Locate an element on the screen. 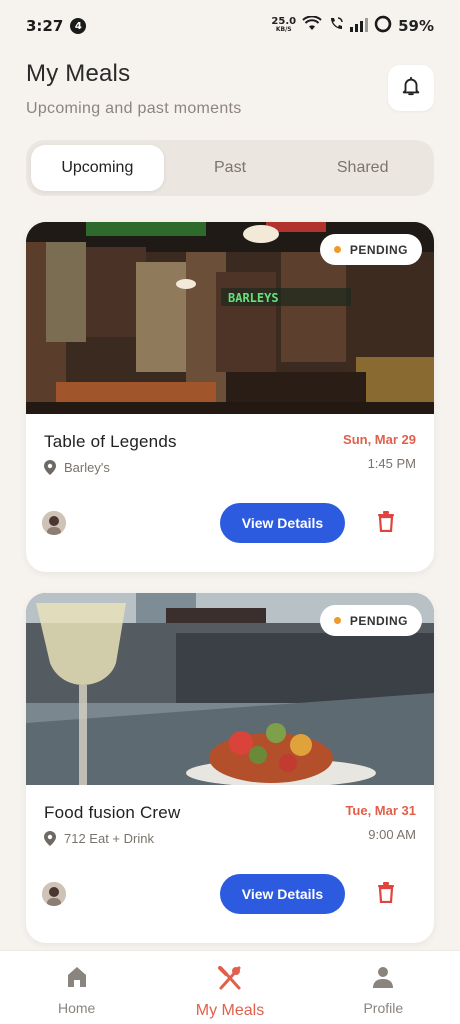 Image resolution: width=460 pixels, height=1024 pixels. page-subtitle: Upcoming and past moments is located at coordinates (134, 108).